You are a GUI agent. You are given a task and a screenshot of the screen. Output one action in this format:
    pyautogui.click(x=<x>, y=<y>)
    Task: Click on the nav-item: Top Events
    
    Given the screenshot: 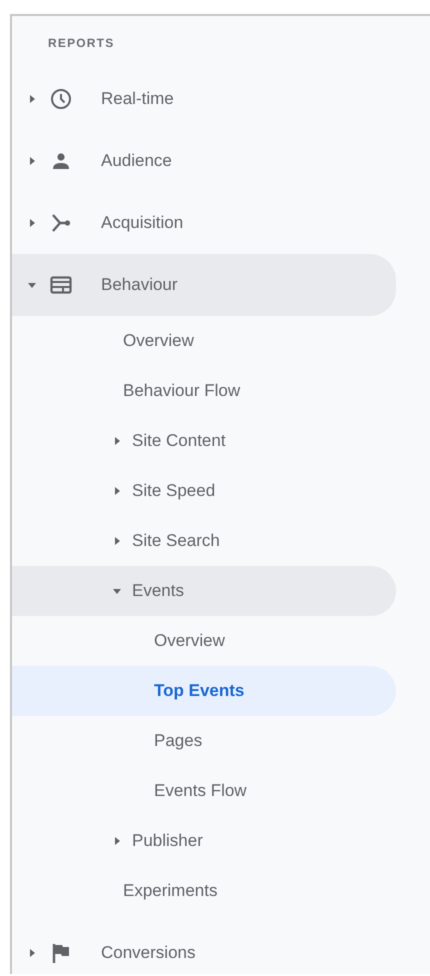 What is the action you would take?
    pyautogui.click(x=204, y=691)
    